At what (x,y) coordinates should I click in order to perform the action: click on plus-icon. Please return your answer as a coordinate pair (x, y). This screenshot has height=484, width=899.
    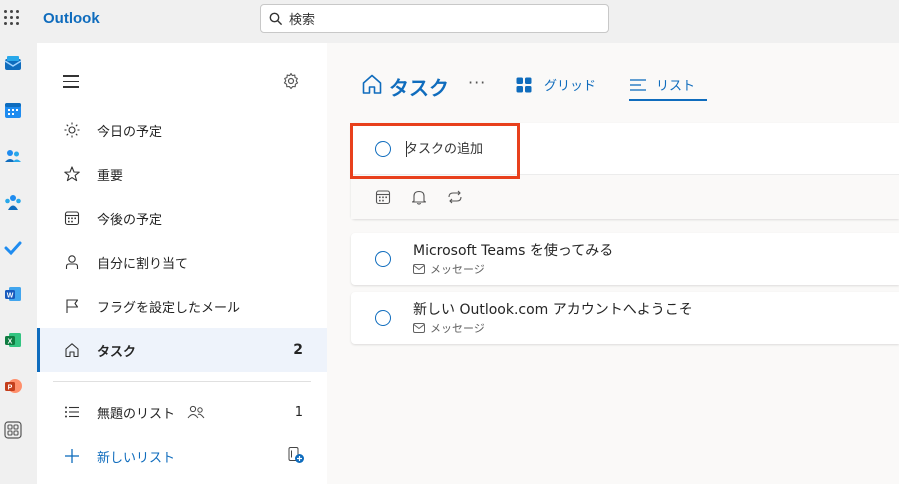
    Looking at the image, I should click on (72, 456).